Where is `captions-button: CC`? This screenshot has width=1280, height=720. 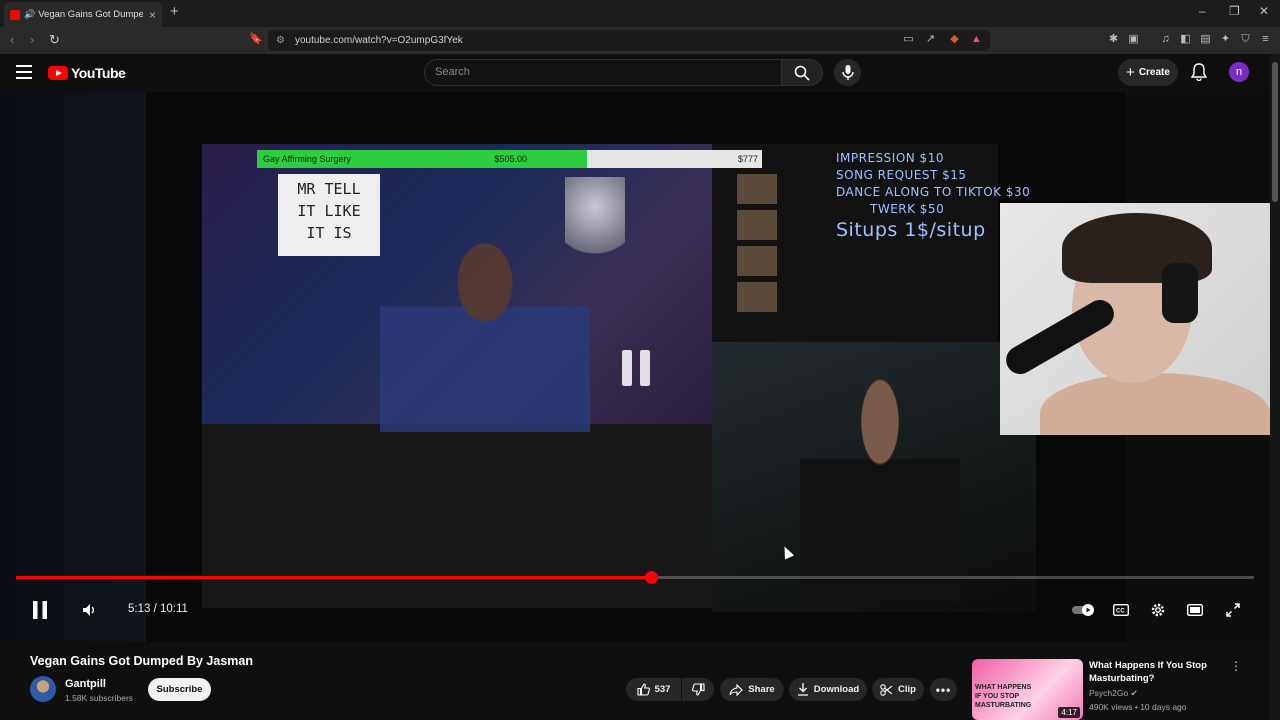
captions-button: CC is located at coordinates (1121, 610).